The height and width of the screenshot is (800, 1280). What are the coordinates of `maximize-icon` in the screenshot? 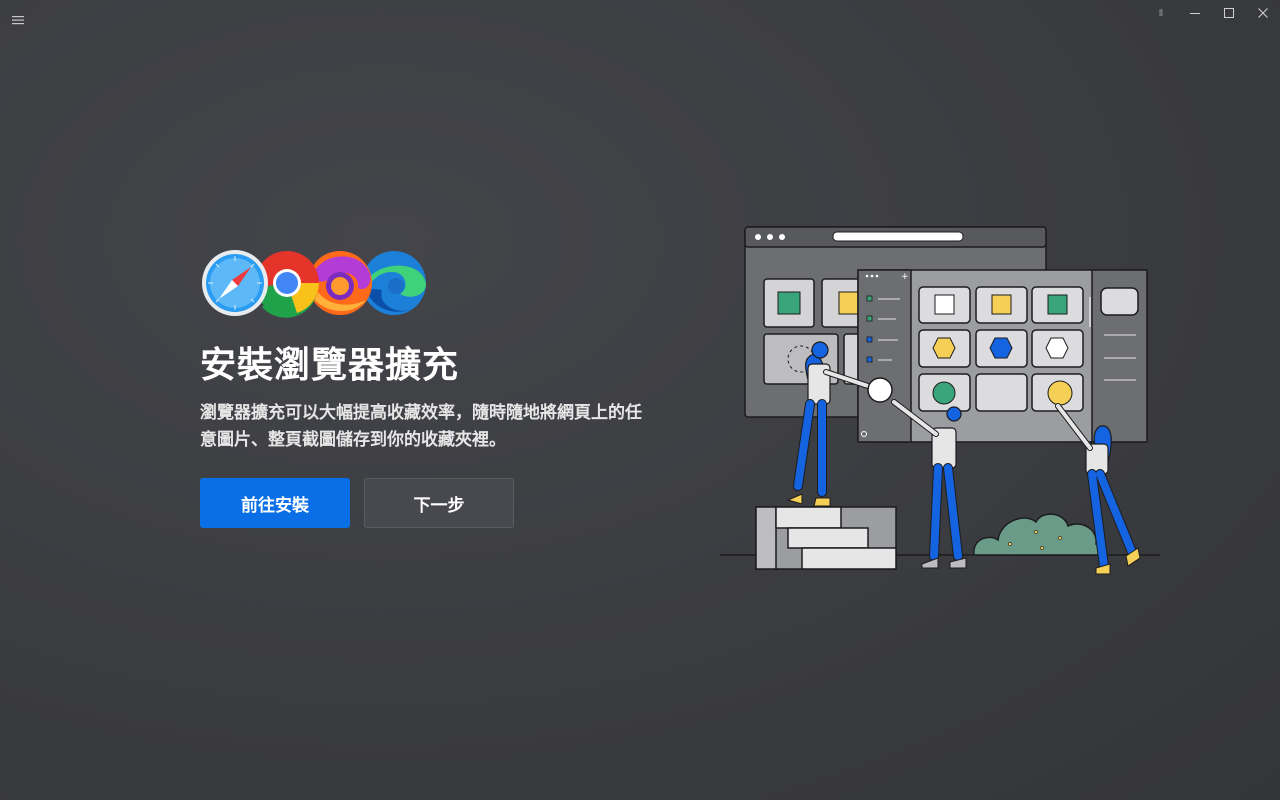 It's located at (1229, 13).